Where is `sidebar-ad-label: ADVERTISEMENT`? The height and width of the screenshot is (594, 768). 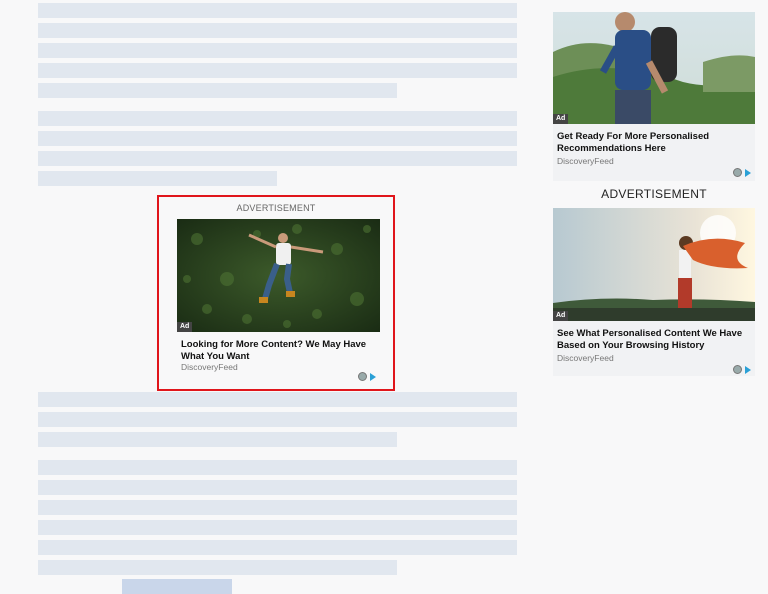 sidebar-ad-label: ADVERTISEMENT is located at coordinates (654, 194).